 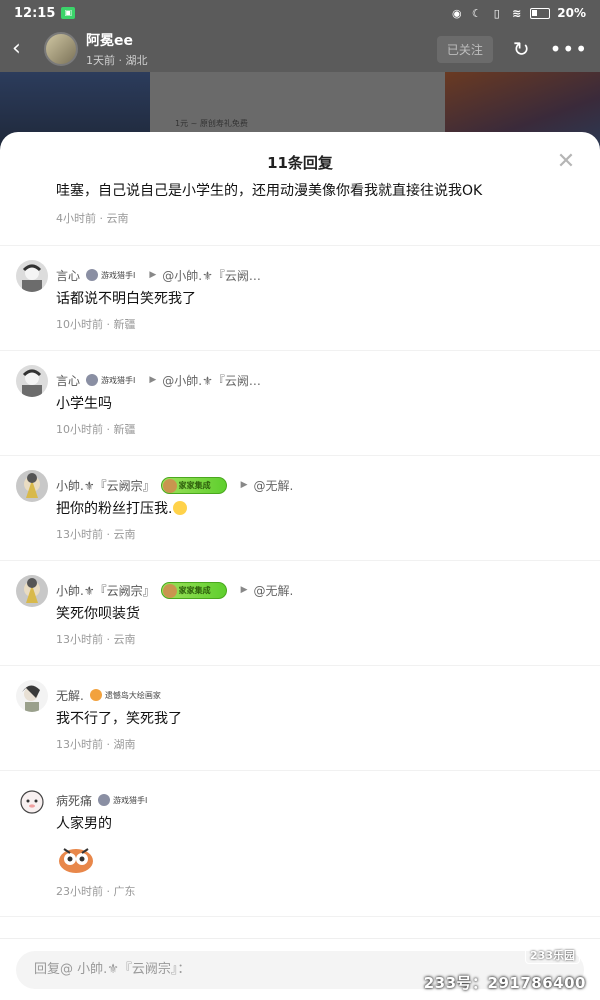 I want to click on user-badge: 遗憾岛大绘画家, so click(x=125, y=695).